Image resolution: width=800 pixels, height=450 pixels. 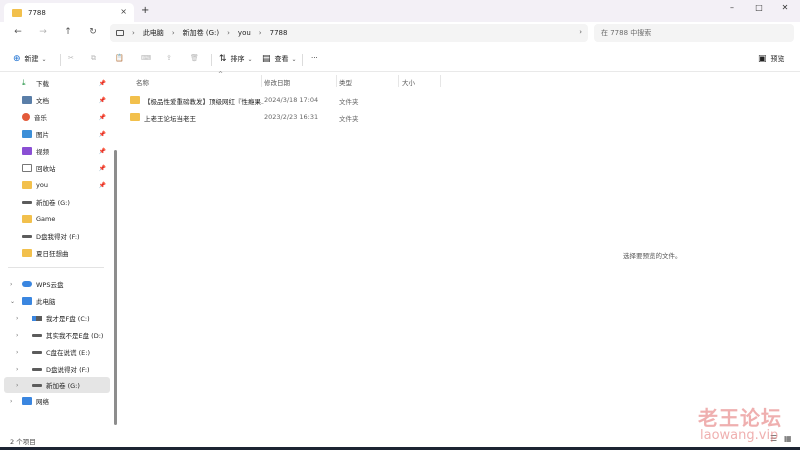 I want to click on sidebar-item-you: you 📌, so click(x=57, y=185).